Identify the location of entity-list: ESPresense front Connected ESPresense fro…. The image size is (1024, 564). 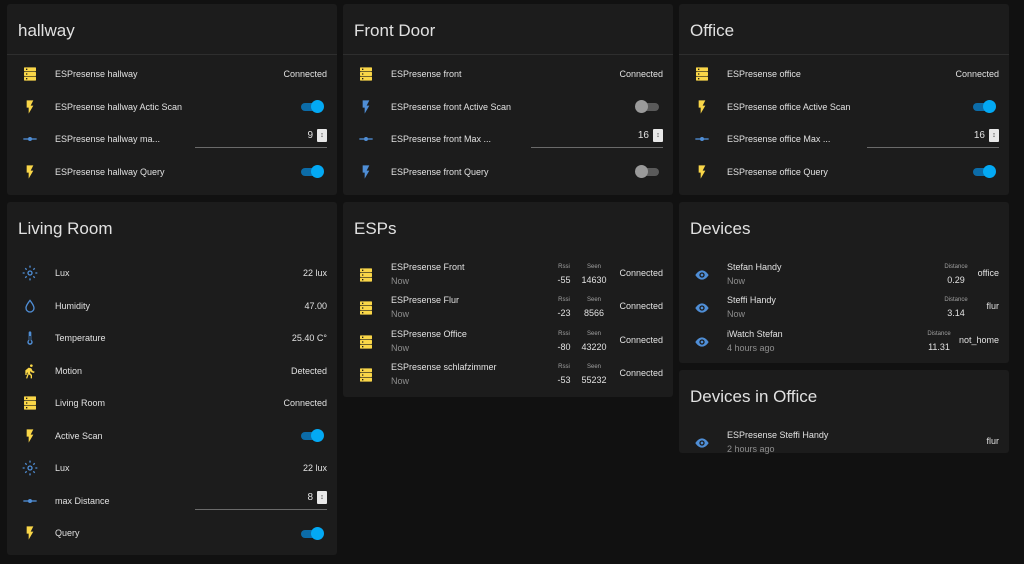
(508, 121).